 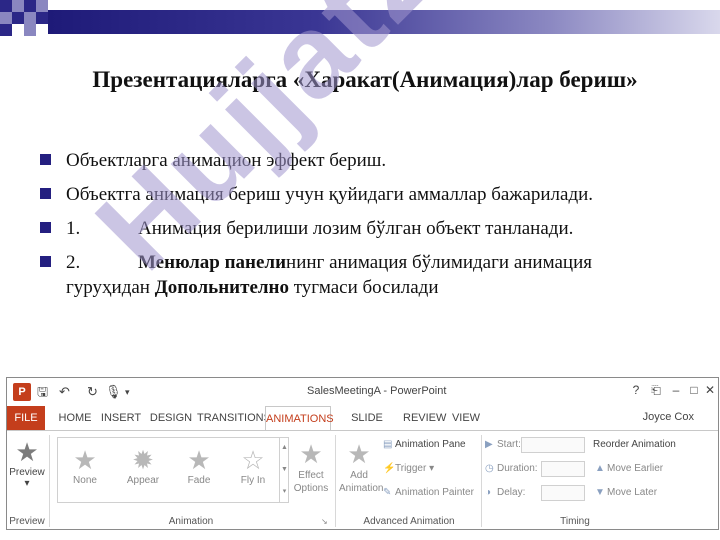 I want to click on animation-painter-icon: ✎, so click(x=387, y=492).